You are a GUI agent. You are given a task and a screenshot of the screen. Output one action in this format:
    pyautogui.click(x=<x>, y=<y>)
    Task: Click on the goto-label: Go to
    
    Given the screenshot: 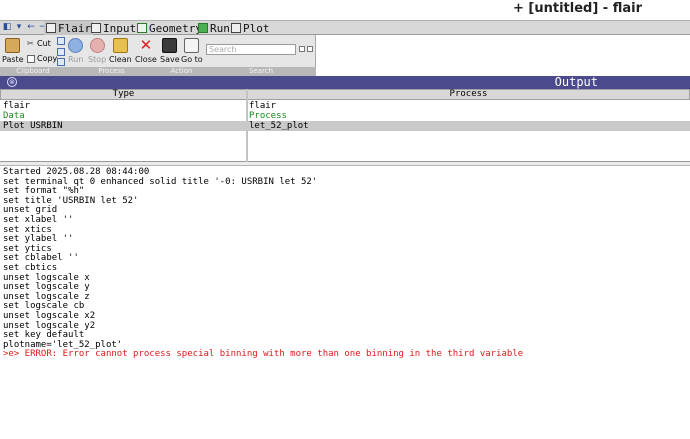 What is the action you would take?
    pyautogui.click(x=192, y=59)
    